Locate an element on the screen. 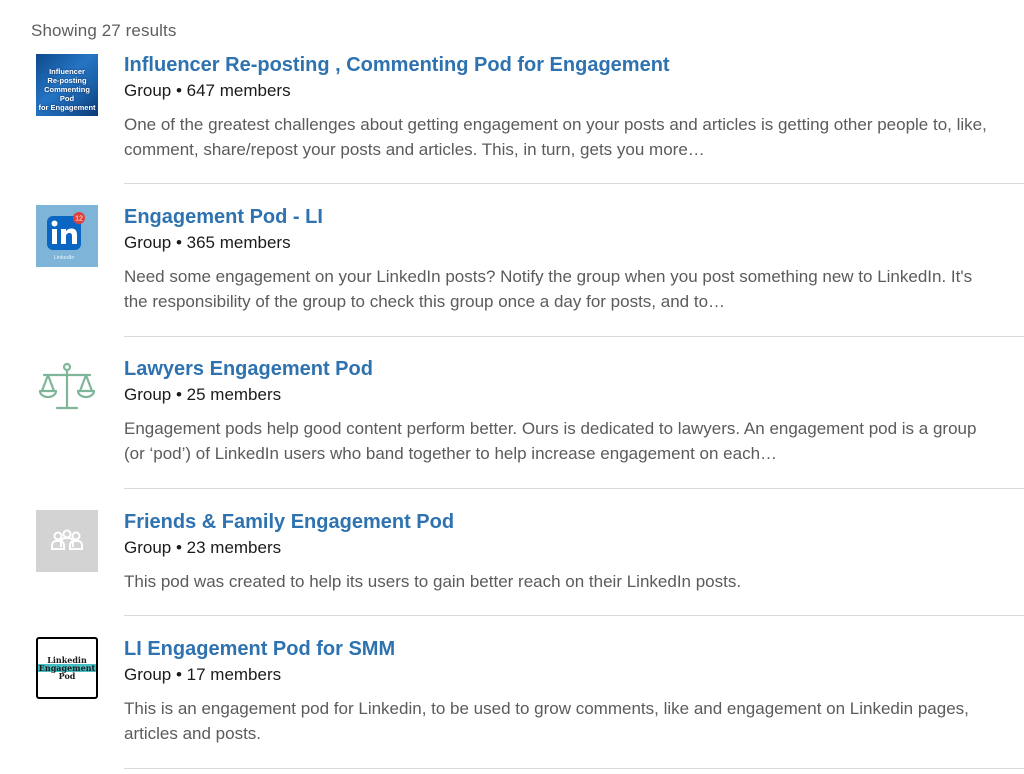 The height and width of the screenshot is (774, 1024). thumb-label: LinkedIn is located at coordinates (64, 258).